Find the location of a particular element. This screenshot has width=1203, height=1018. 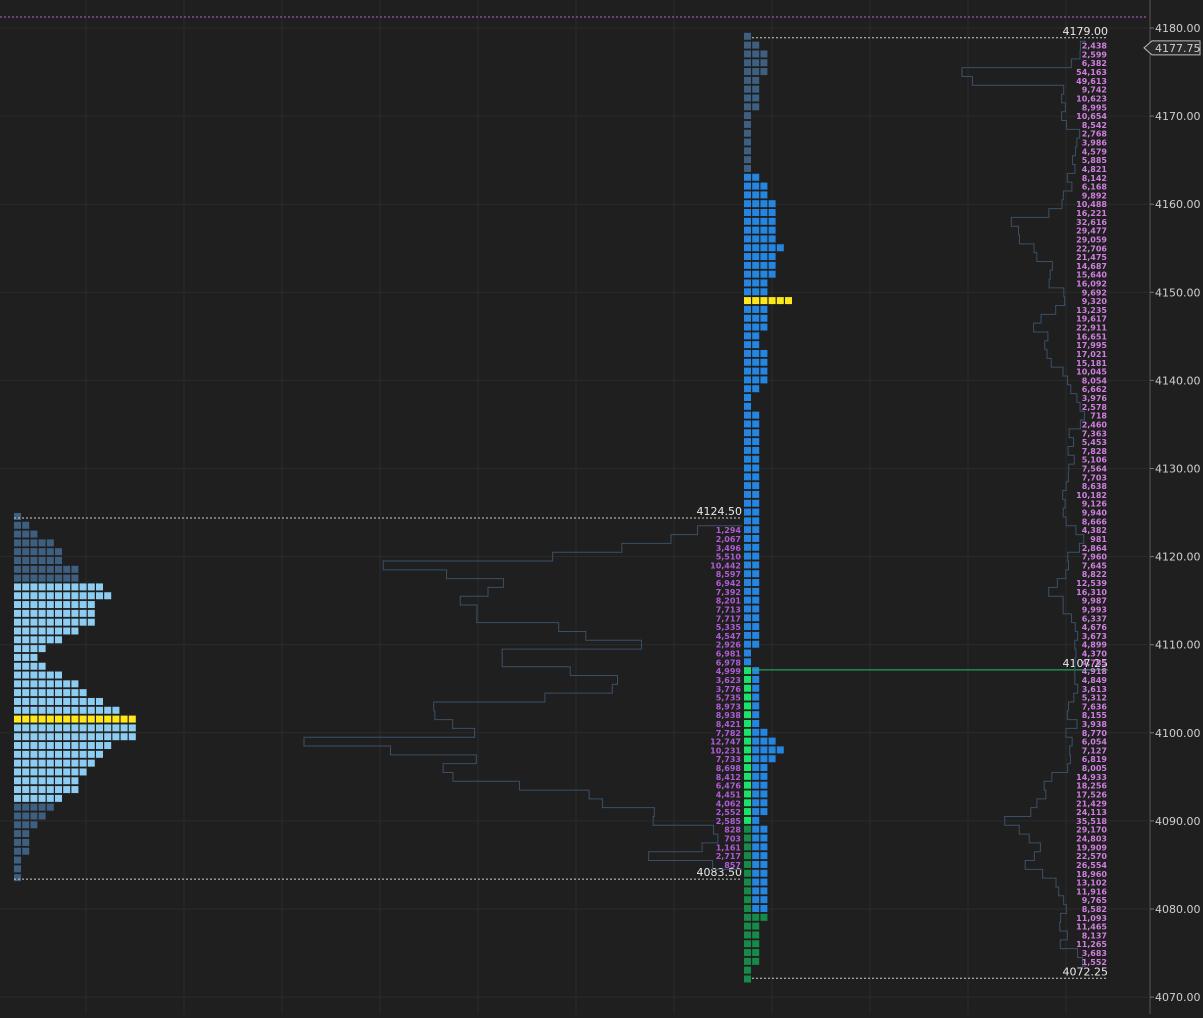

price-tick-label: 4070.00 is located at coordinates (1178, 997).